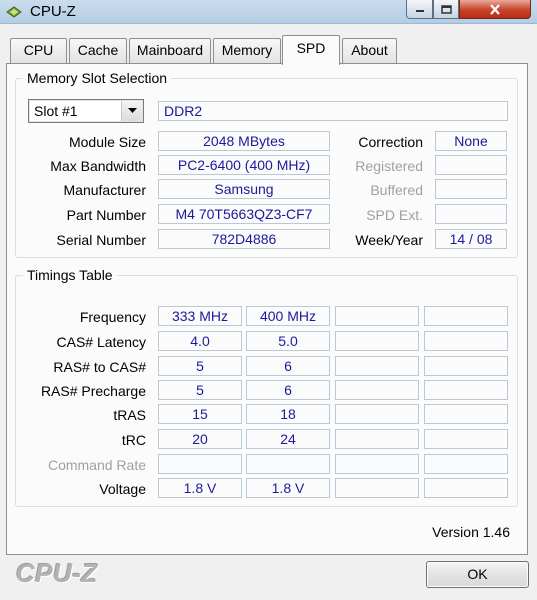  Describe the element at coordinates (288, 316) in the screenshot. I see `timing-value-cell: 400 MHz` at that location.